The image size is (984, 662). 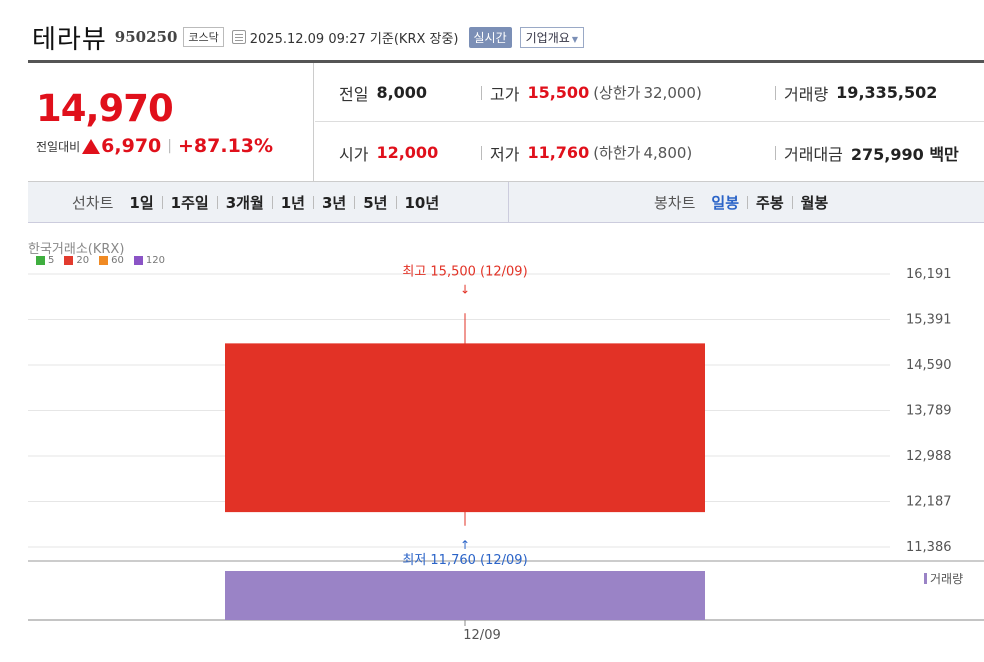 I want to click on candle-period-tab-1: 일봉, so click(x=725, y=202).